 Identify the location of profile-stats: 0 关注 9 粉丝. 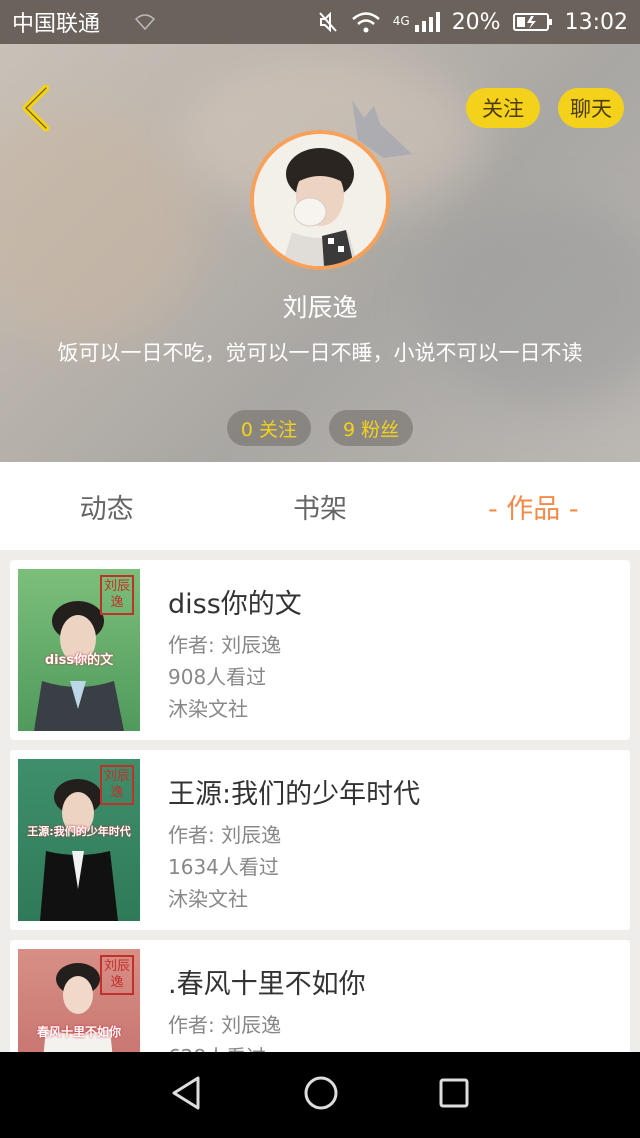
(320, 428).